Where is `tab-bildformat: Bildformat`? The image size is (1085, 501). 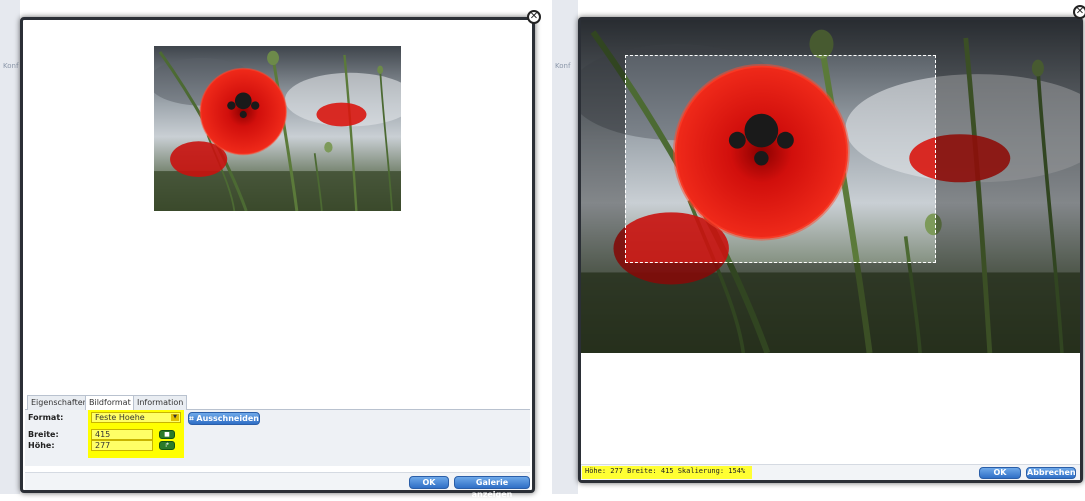 tab-bildformat: Bildformat is located at coordinates (110, 403).